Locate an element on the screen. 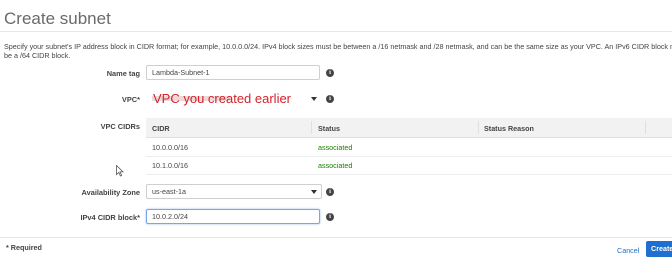 The image size is (672, 257). cidr-table-header: CIDR Status Status Reason is located at coordinates (409, 128).